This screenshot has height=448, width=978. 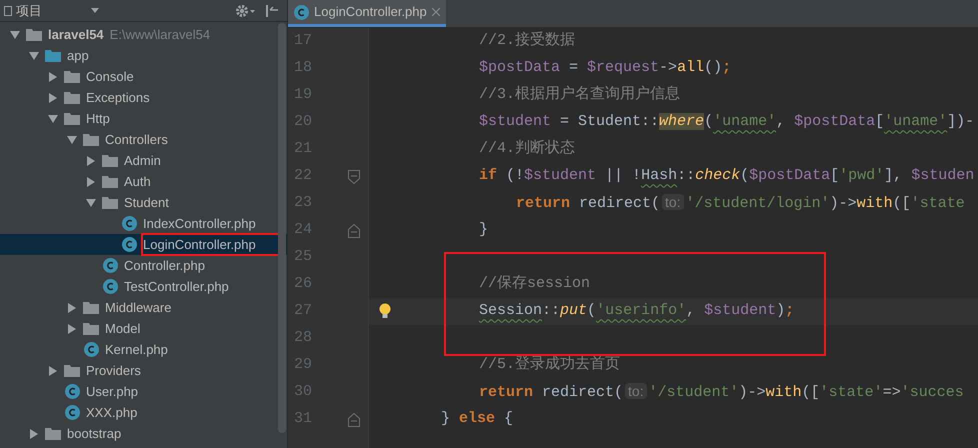 I want to click on tree-item-label: app, so click(x=78, y=56).